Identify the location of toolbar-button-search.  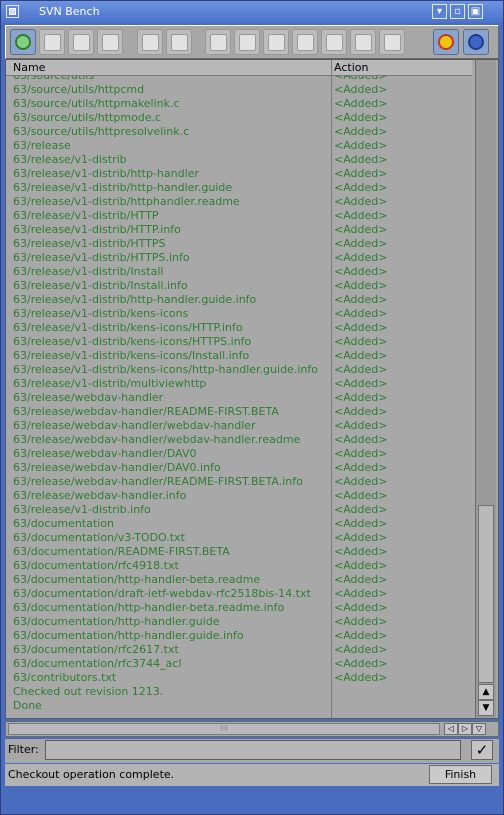
(363, 42).